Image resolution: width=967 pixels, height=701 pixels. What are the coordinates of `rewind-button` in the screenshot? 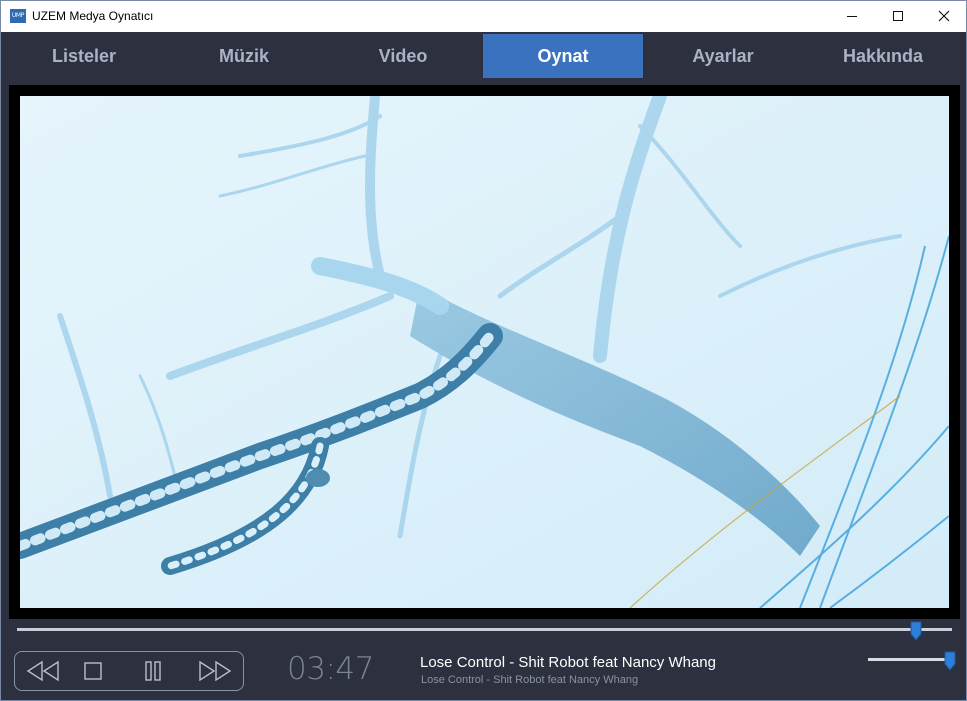 It's located at (43, 671).